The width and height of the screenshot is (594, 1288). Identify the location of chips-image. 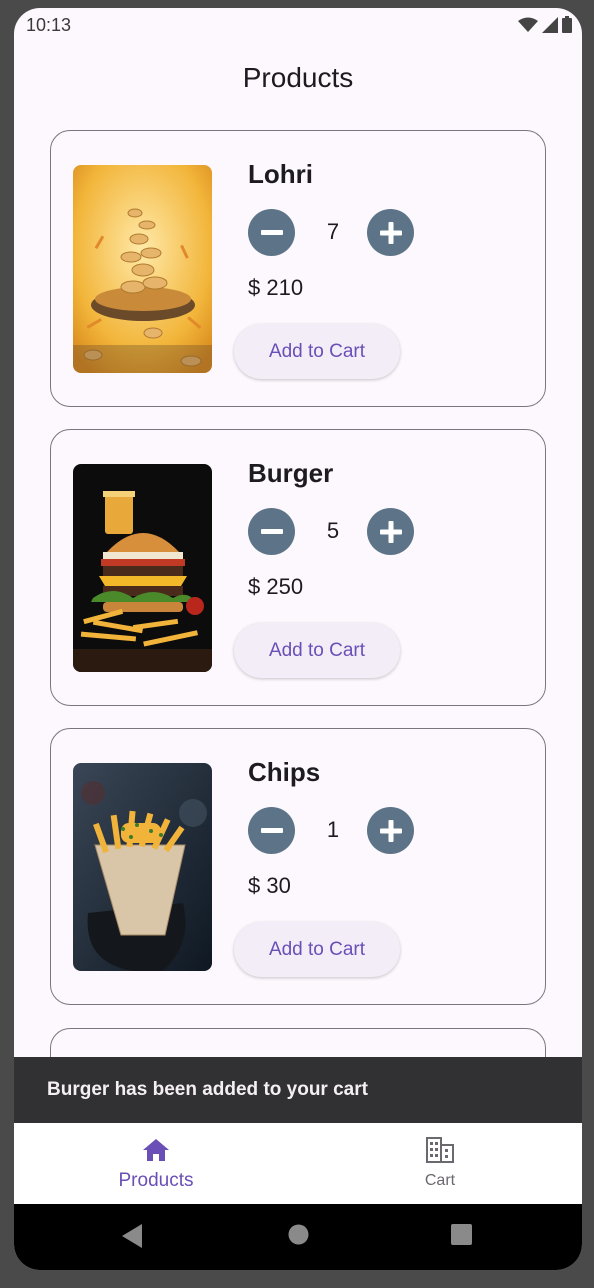
(142, 867).